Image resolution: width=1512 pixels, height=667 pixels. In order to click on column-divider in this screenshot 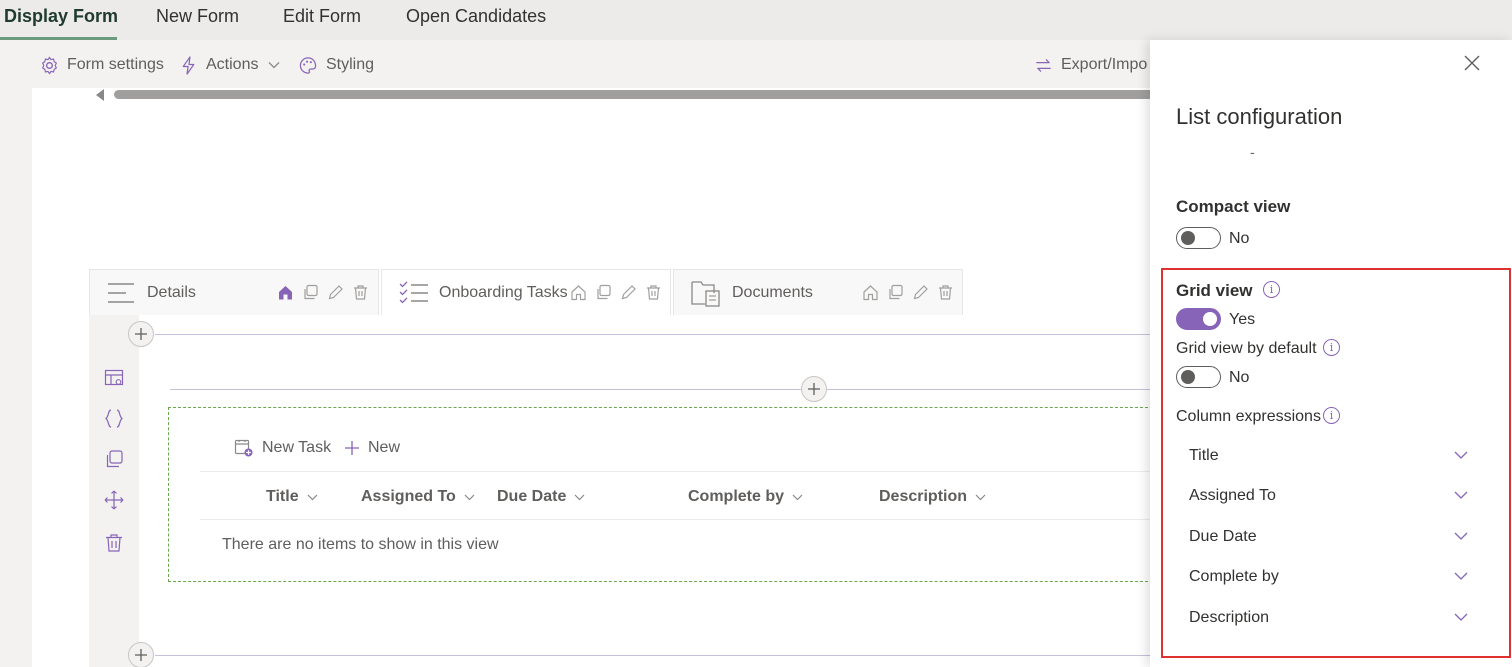, I will do `click(660, 389)`.